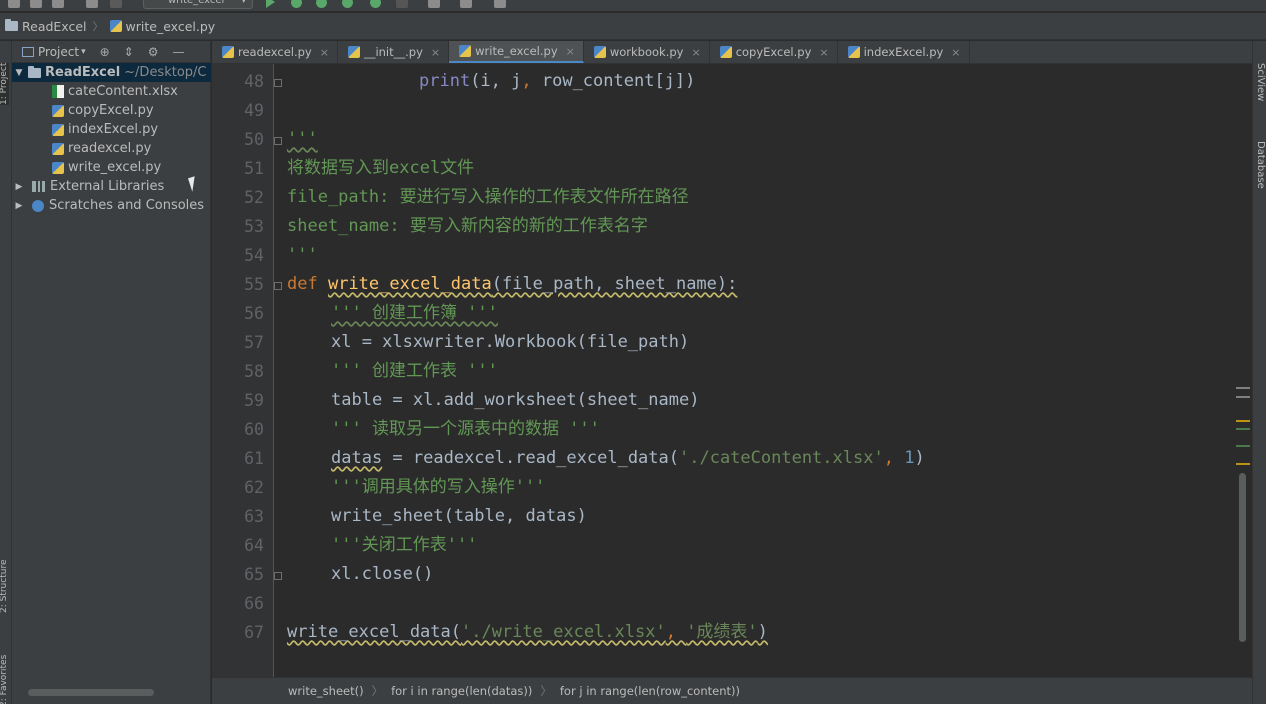  Describe the element at coordinates (111, 148) in the screenshot. I see `tree-item-file: readexcel.py` at that location.